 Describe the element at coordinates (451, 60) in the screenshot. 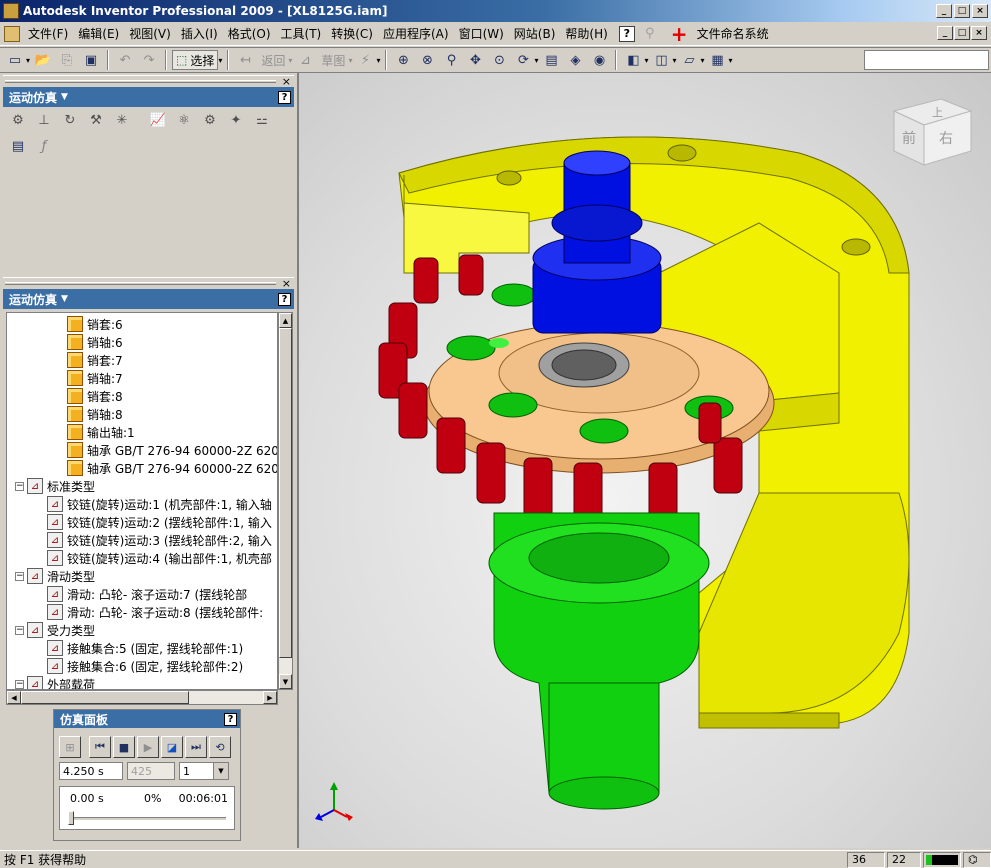

I see `zoom-icon: ⚲` at that location.